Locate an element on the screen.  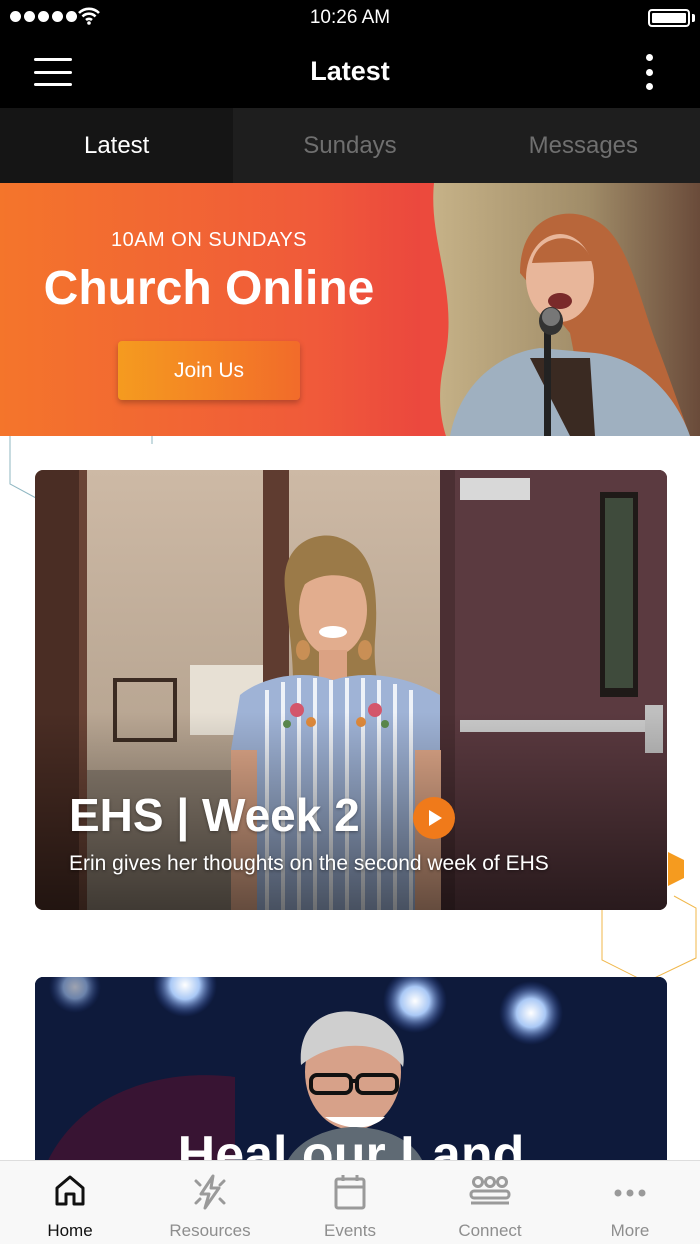
nav-resources-label: Resources is located at coordinates (210, 1230).